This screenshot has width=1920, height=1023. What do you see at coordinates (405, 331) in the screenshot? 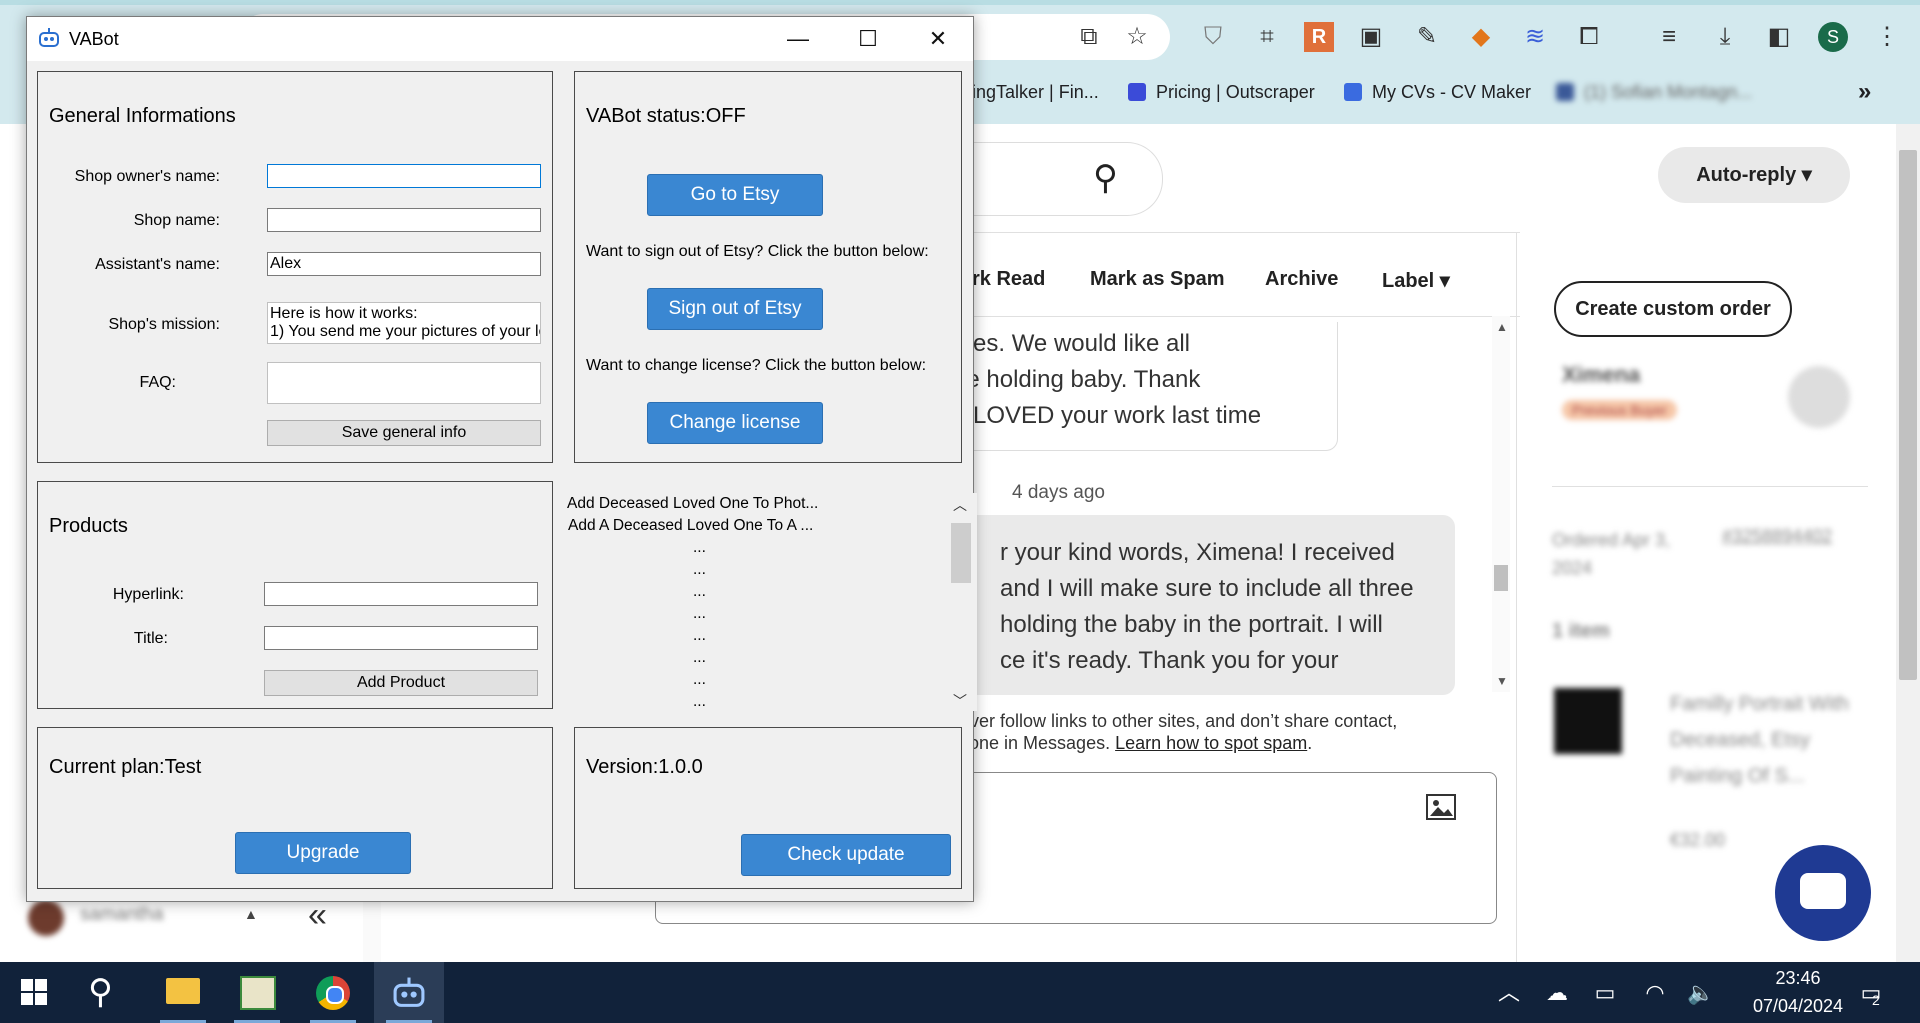
I see `mission-line: 1) You send me your pictures of your lo` at bounding box center [405, 331].